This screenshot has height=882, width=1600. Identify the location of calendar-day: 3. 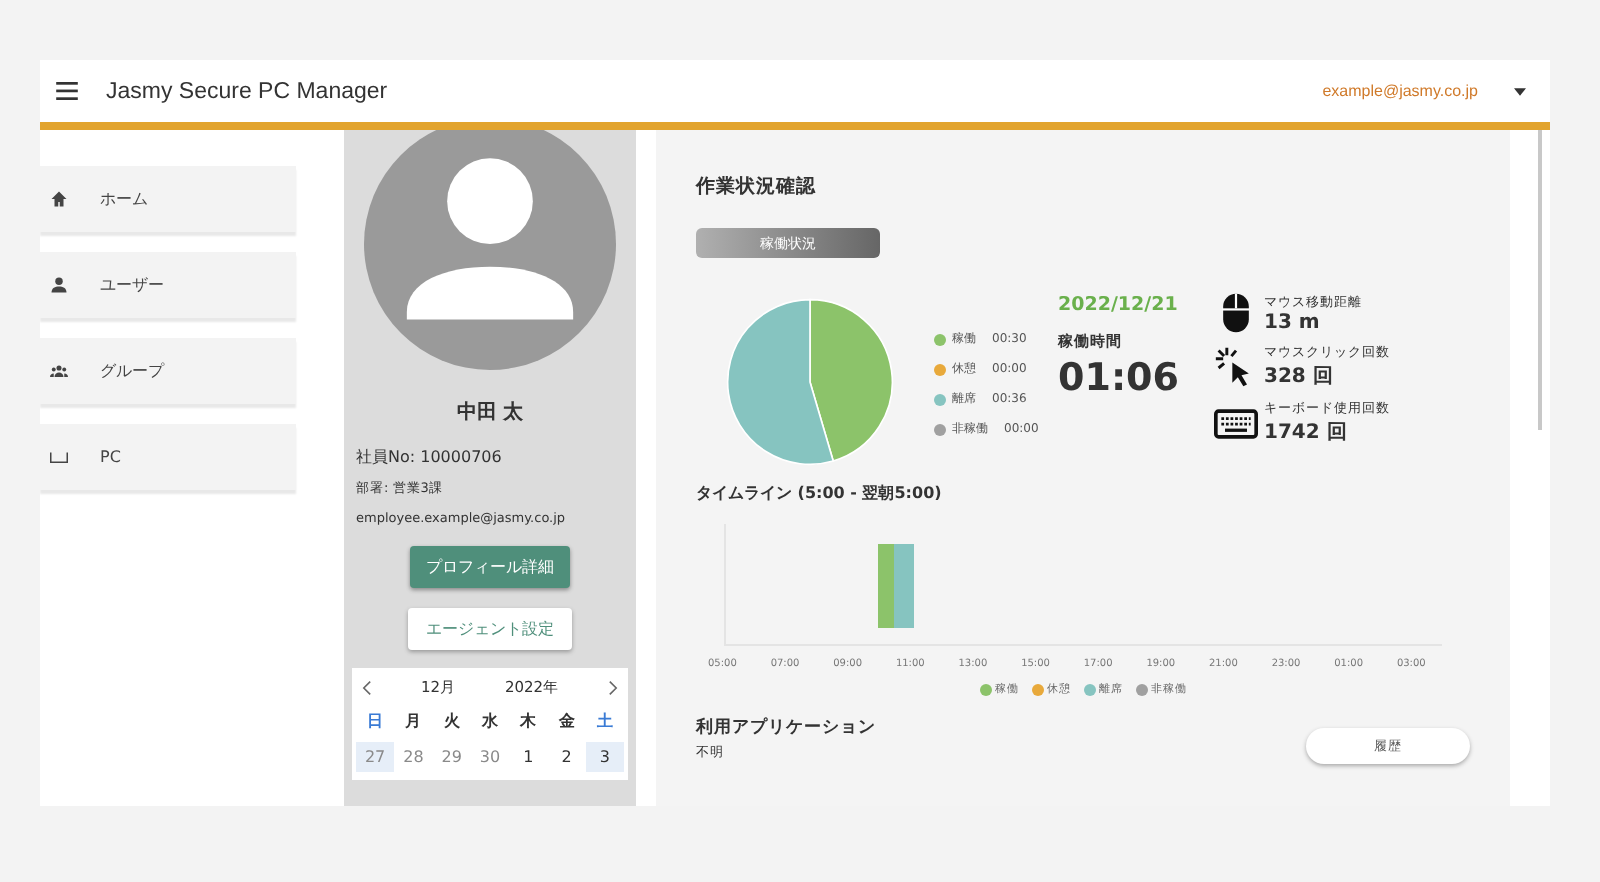
(604, 757).